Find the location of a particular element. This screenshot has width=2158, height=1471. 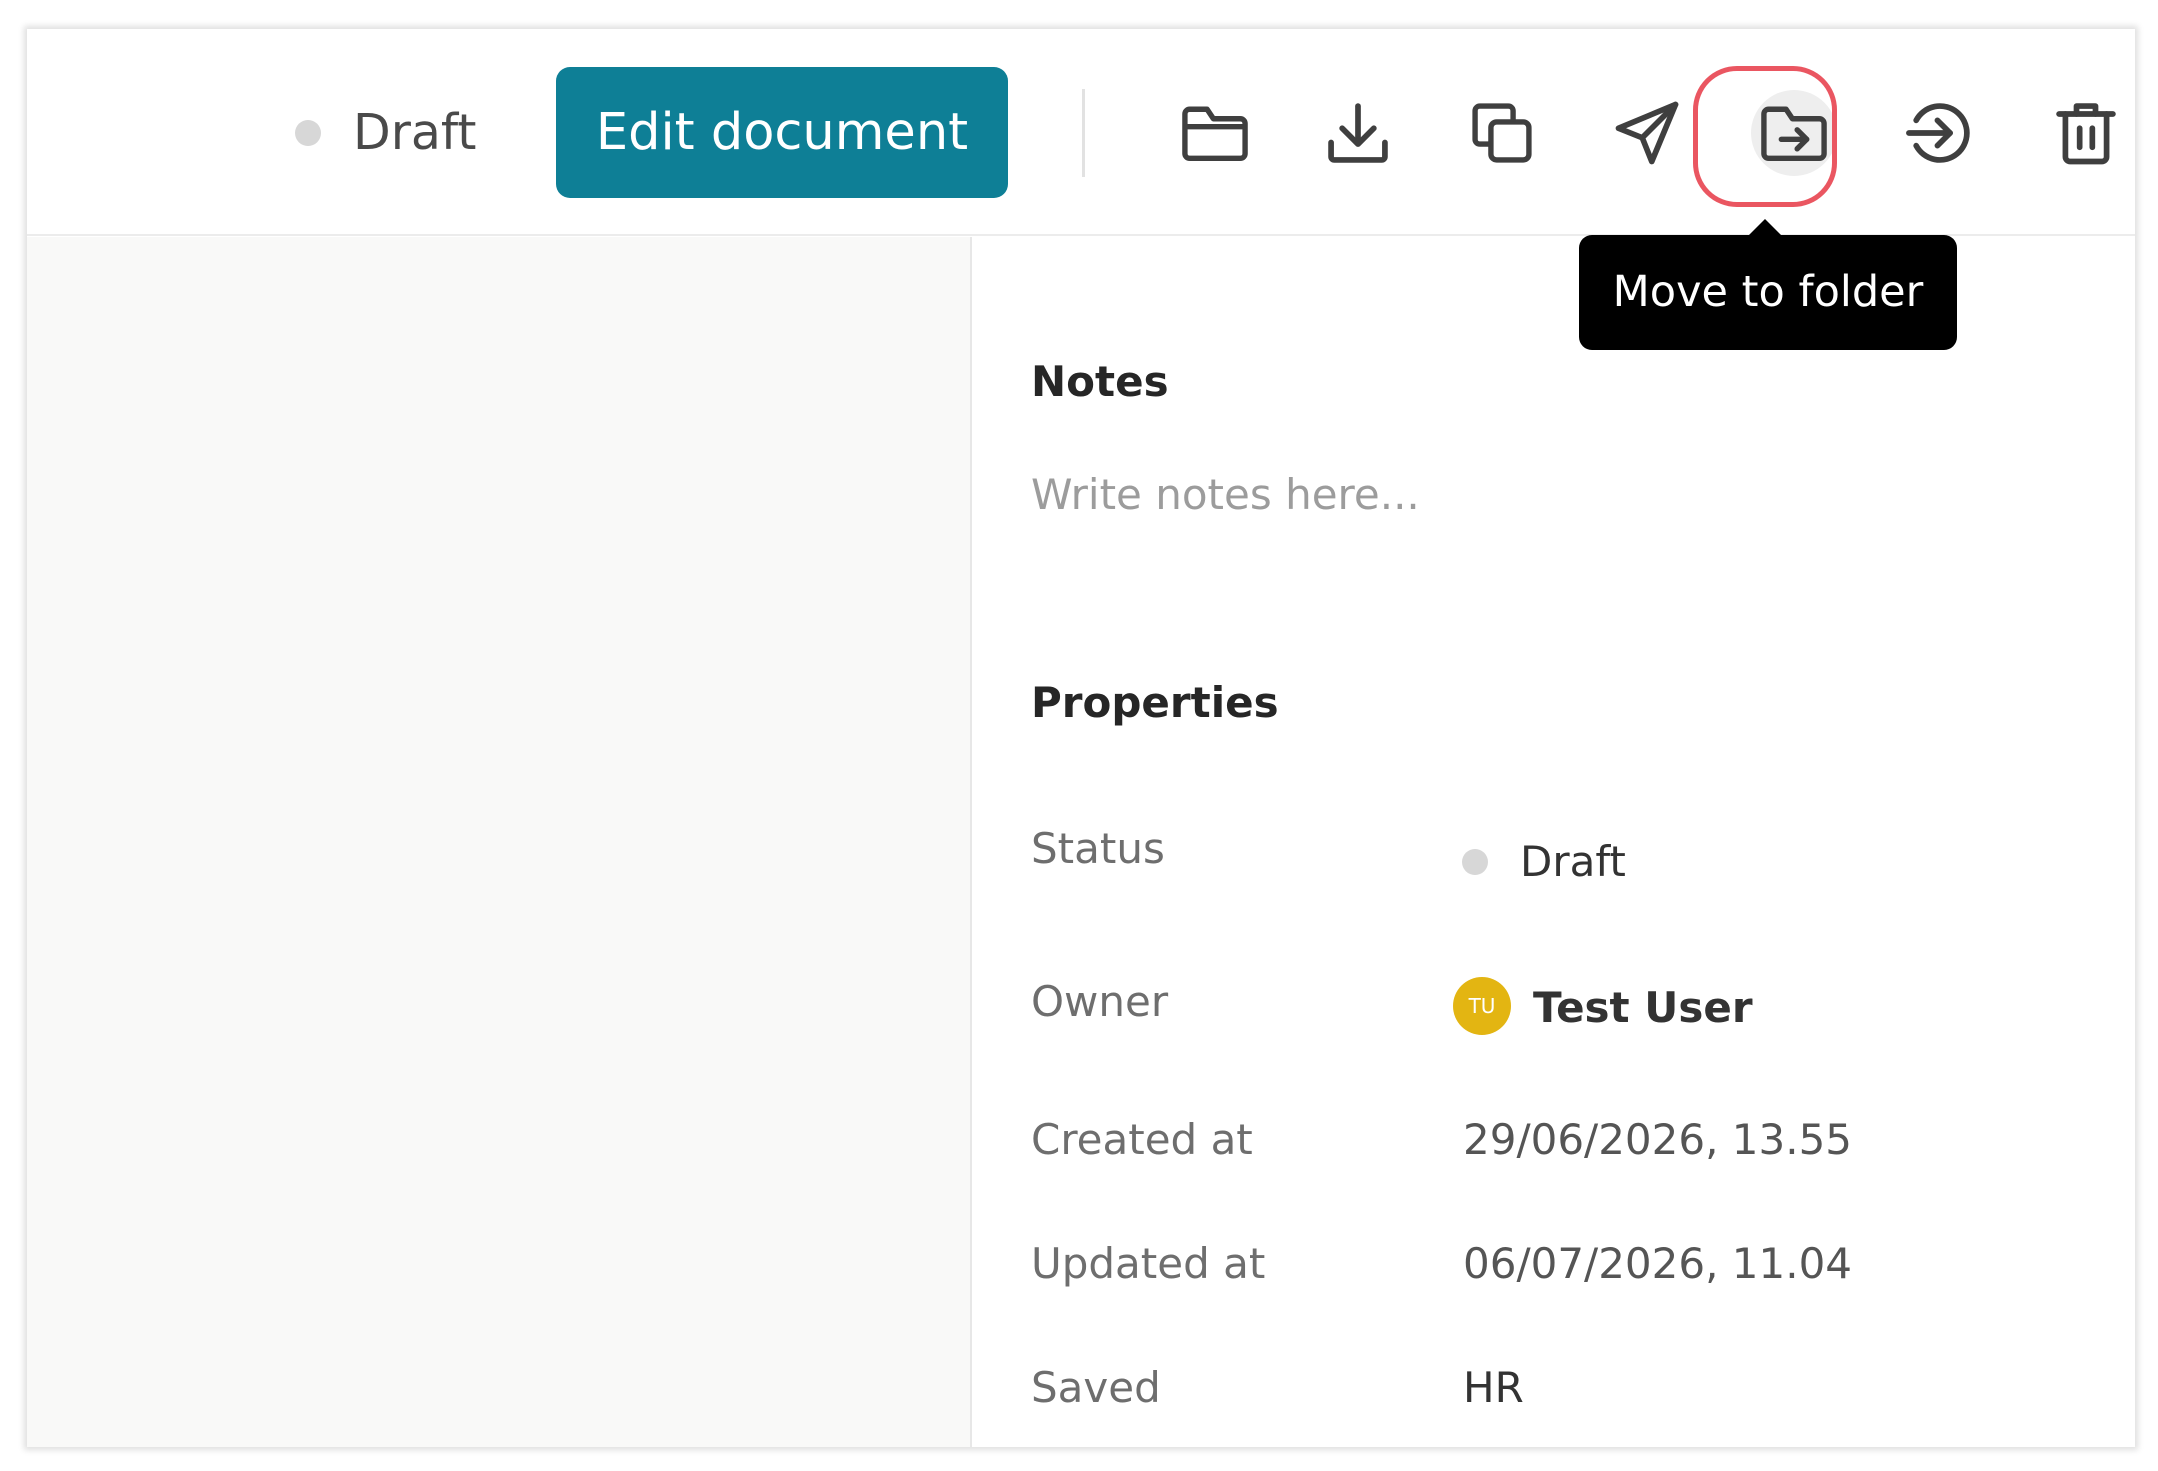

highlight-ring is located at coordinates (1765, 136).